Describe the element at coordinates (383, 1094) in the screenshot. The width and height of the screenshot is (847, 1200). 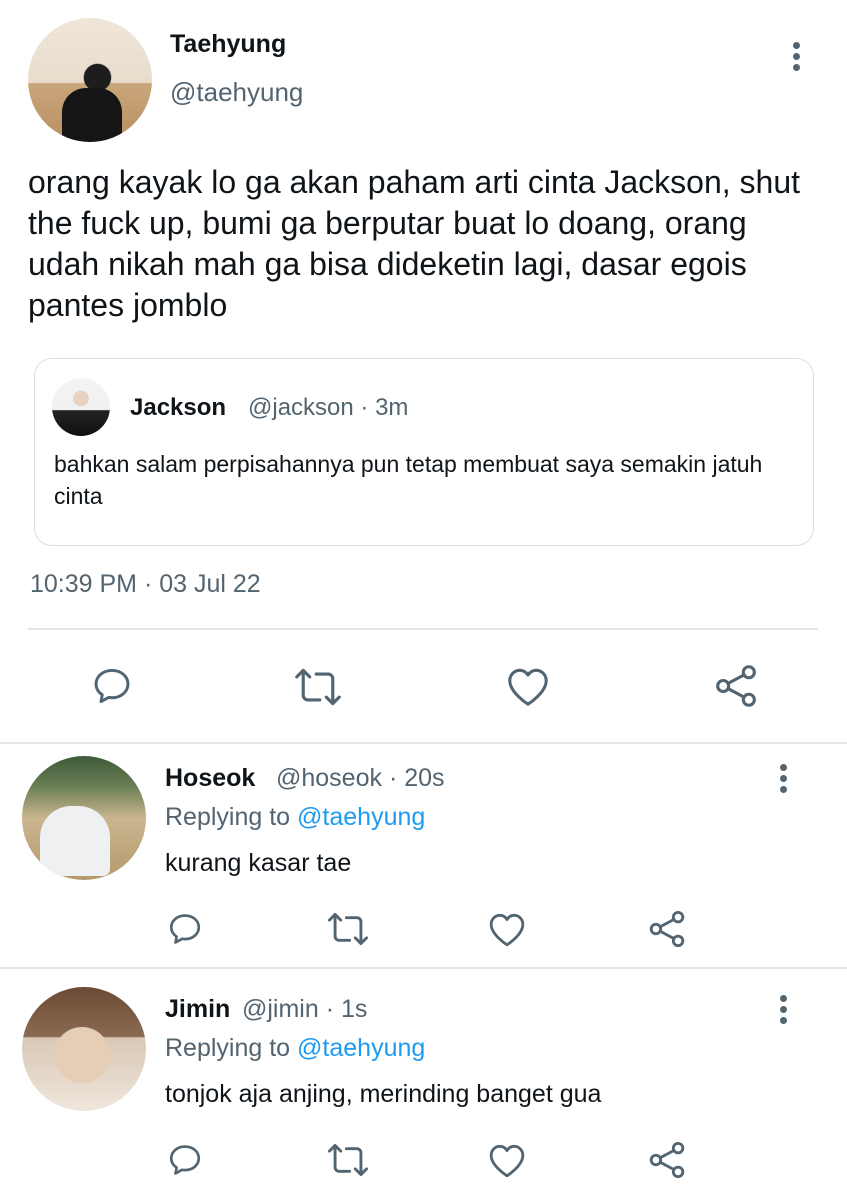
I see `reply-text: tonjok aja anjing, merinding banget gua` at that location.